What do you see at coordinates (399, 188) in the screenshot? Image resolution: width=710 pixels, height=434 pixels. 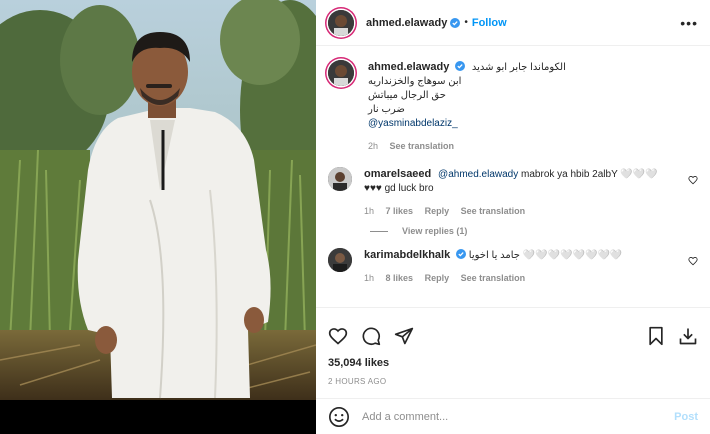 I see `comment-text: ♥♥♥ gd luck bro` at bounding box center [399, 188].